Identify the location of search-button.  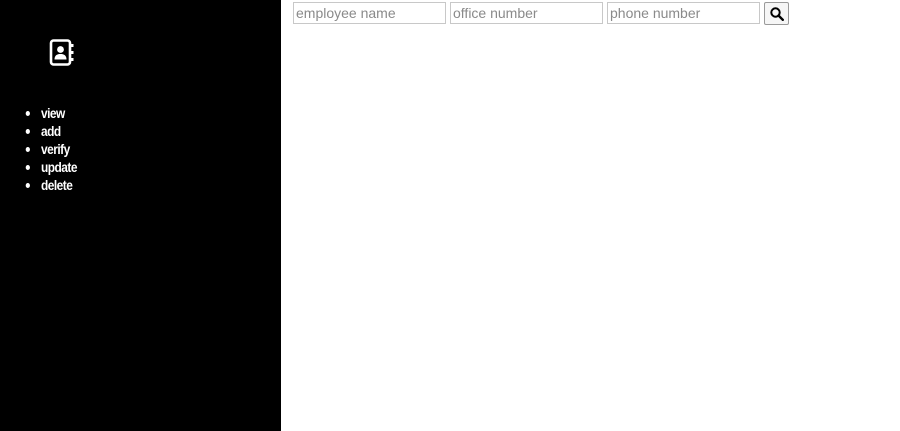
(776, 13).